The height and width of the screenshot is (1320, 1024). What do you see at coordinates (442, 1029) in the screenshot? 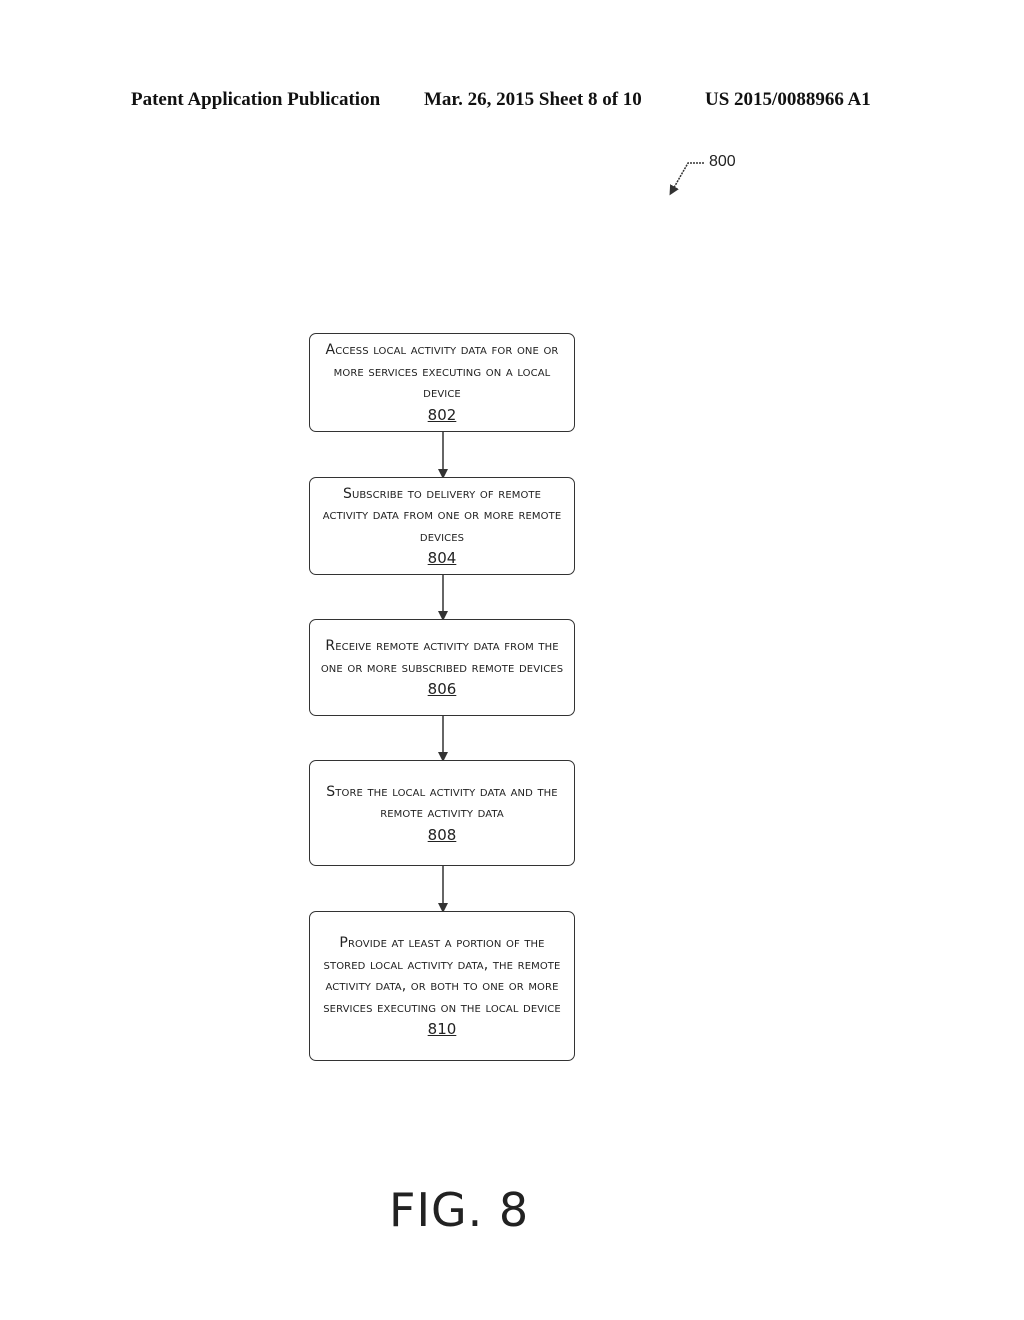
I see `step-number: 810` at bounding box center [442, 1029].